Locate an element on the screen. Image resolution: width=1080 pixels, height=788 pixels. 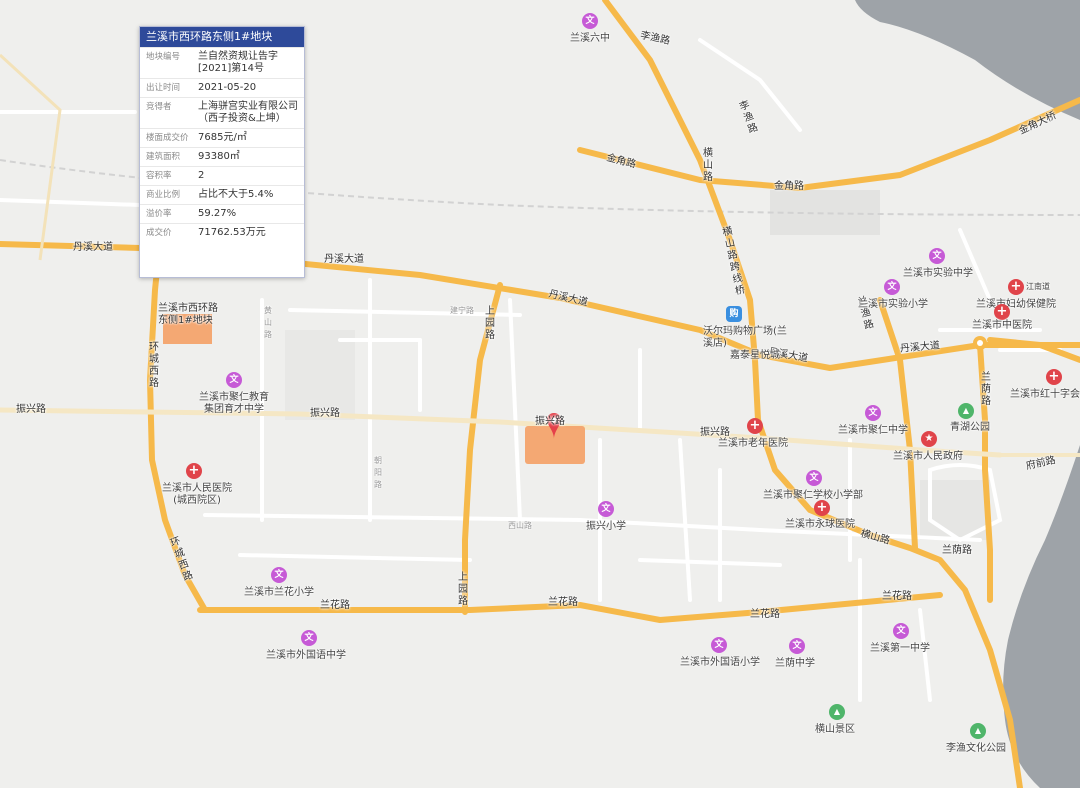
card-value: 59.27% is located at coordinates (217, 213).